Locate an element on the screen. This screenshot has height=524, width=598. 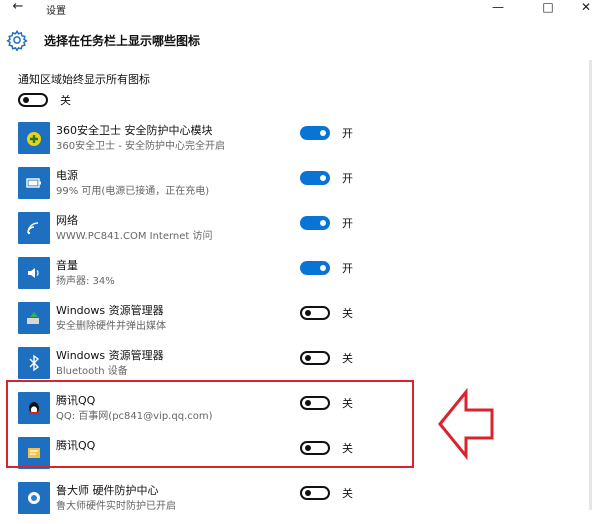
page-header: 选择在任务栏上显示哪些图标 is located at coordinates (299, 41).